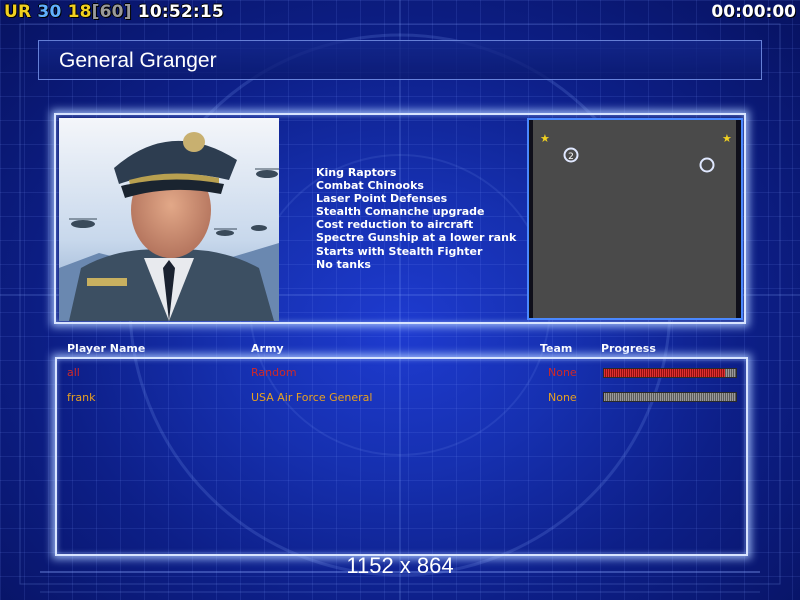 The height and width of the screenshot is (600, 800). I want to click on header-progress: Progress, so click(628, 348).